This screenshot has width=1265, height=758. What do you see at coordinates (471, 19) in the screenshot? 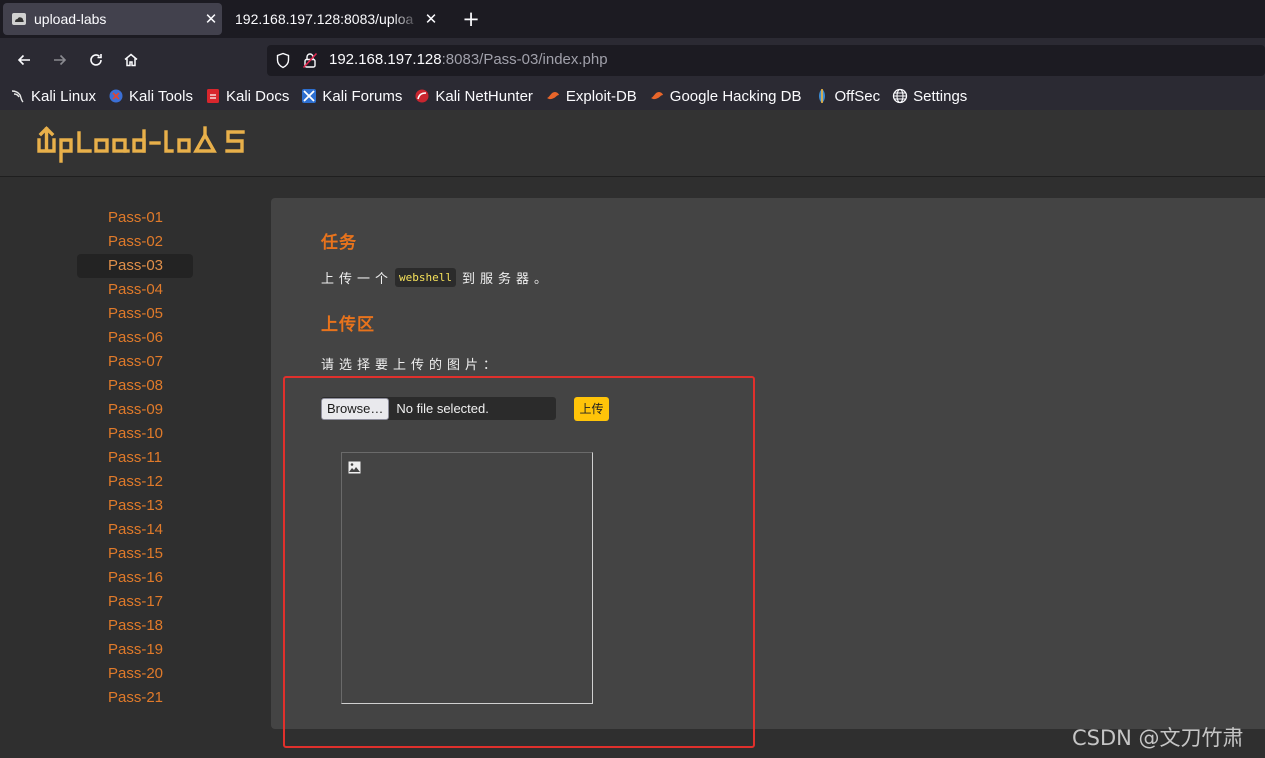
I see `new-tab-button: +` at bounding box center [471, 19].